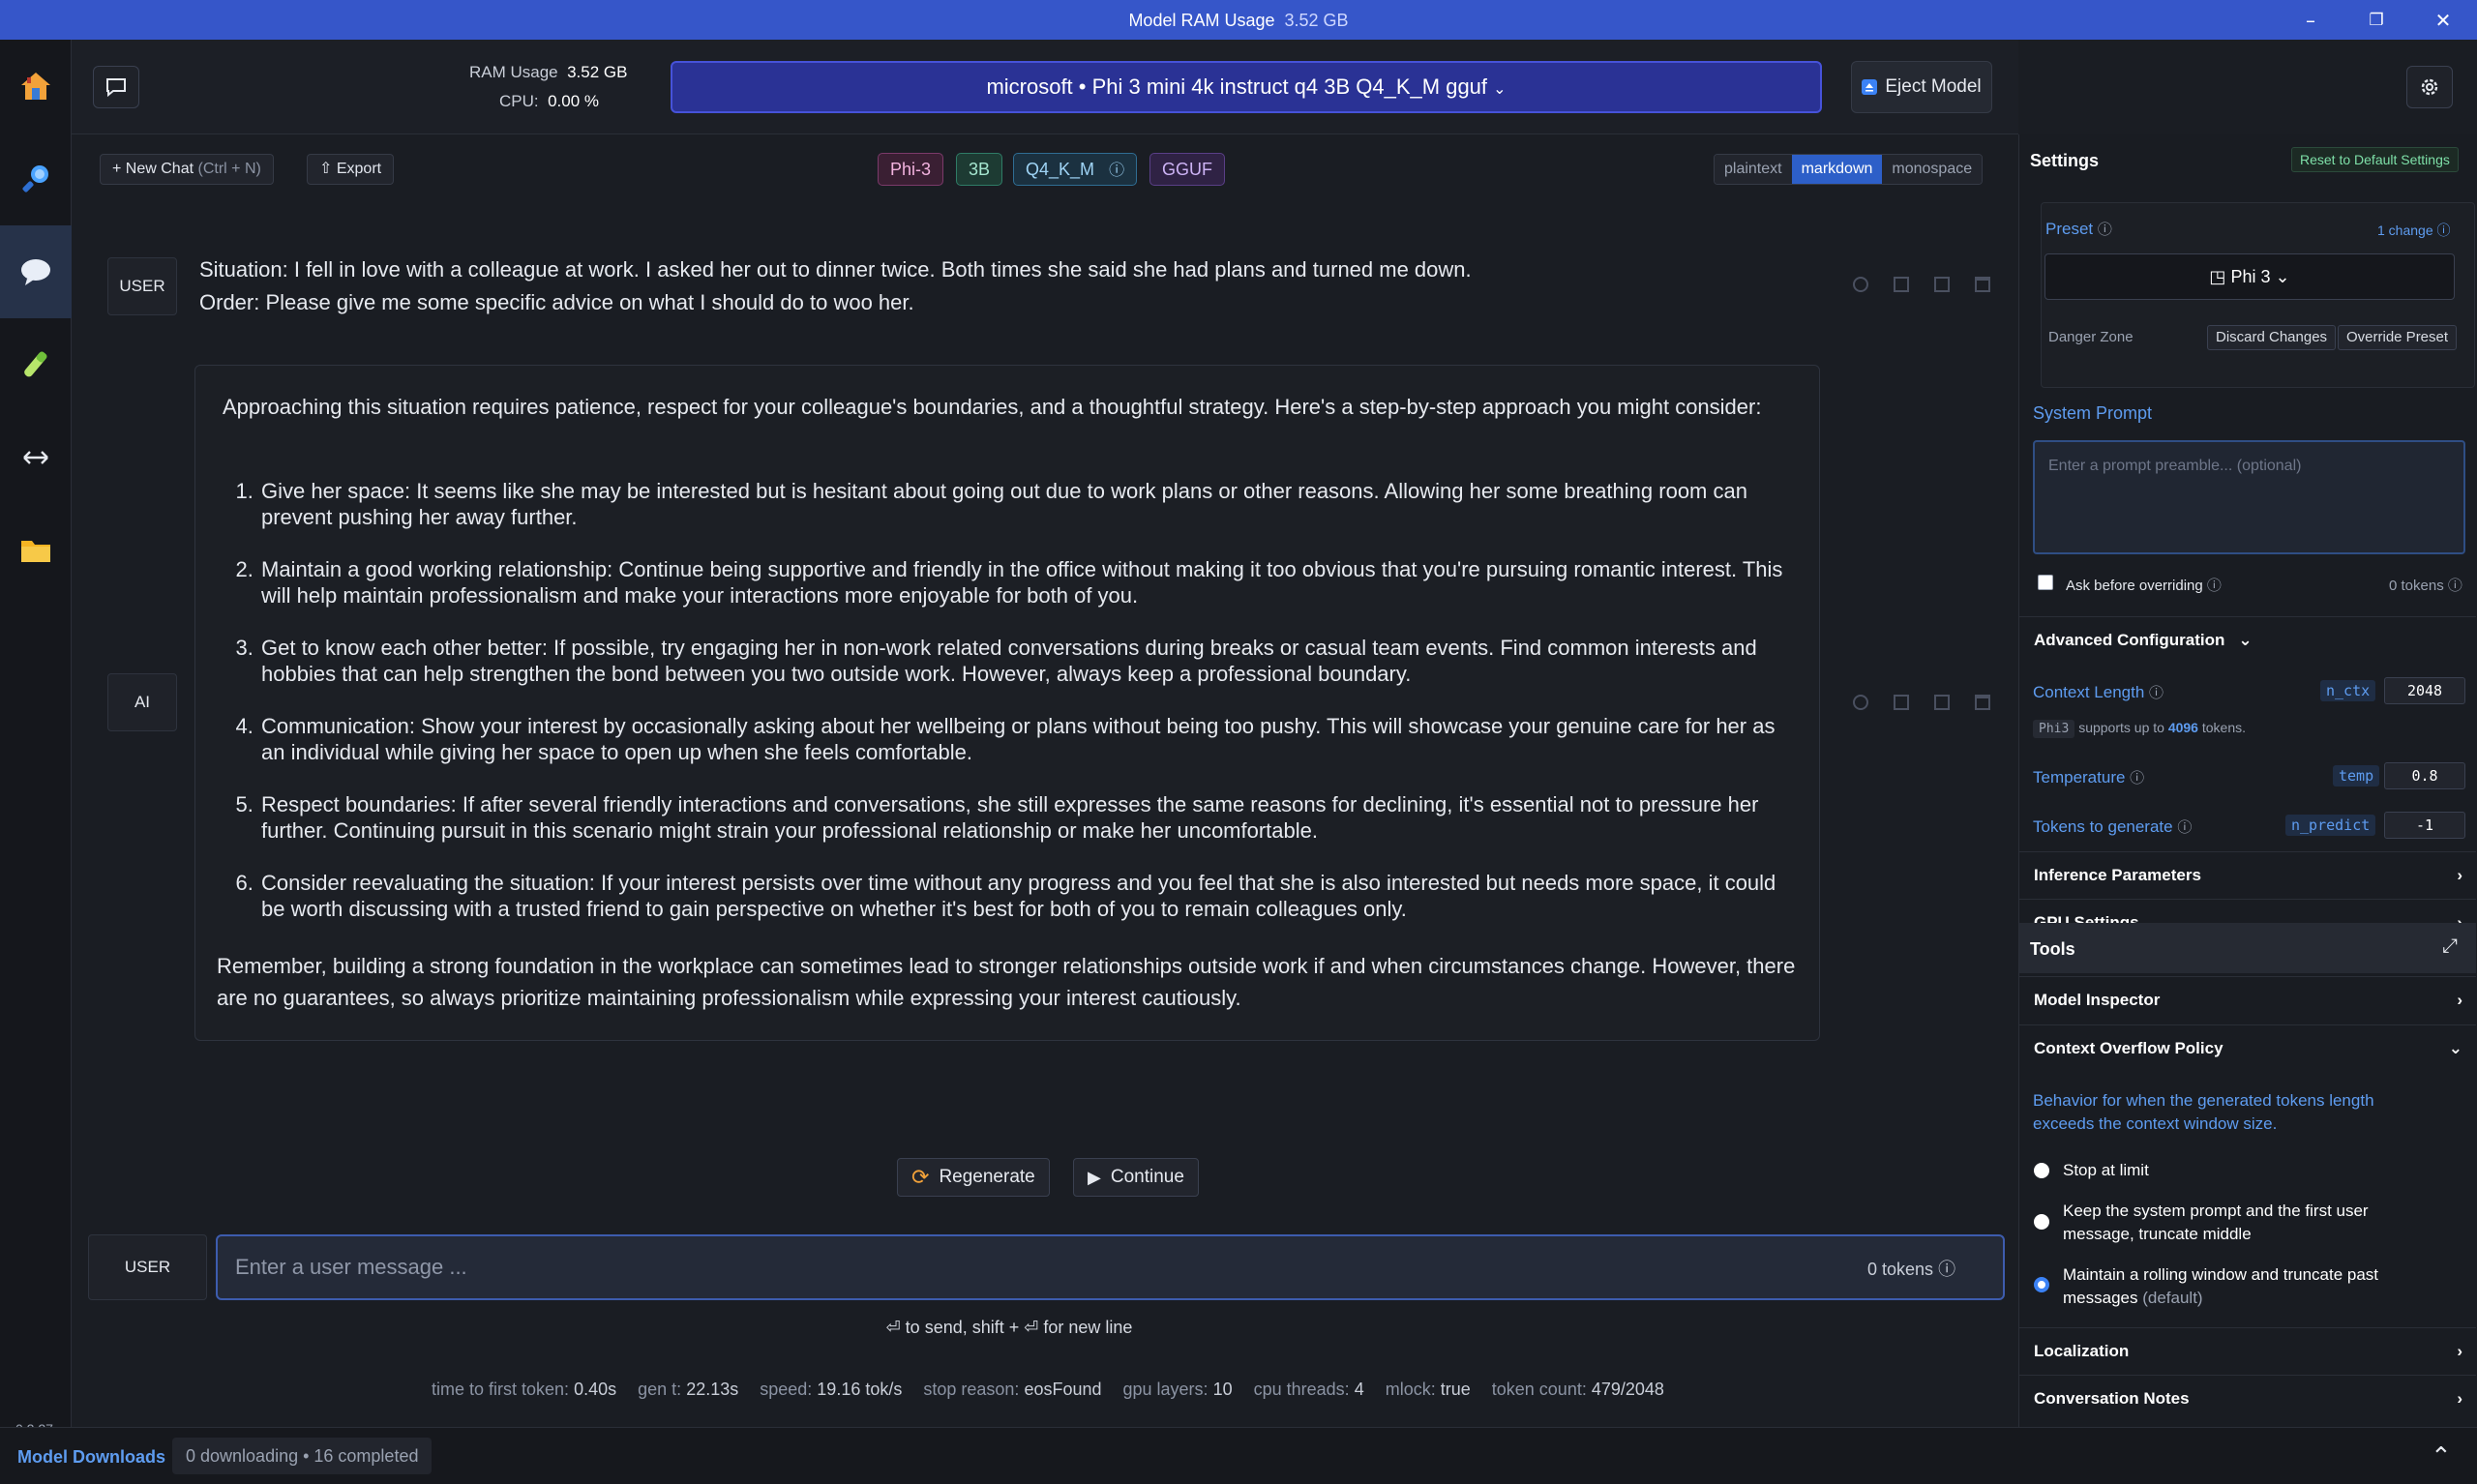  Describe the element at coordinates (2144, 586) in the screenshot. I see `ask-override-label: Ask before overriding ⓘ` at that location.